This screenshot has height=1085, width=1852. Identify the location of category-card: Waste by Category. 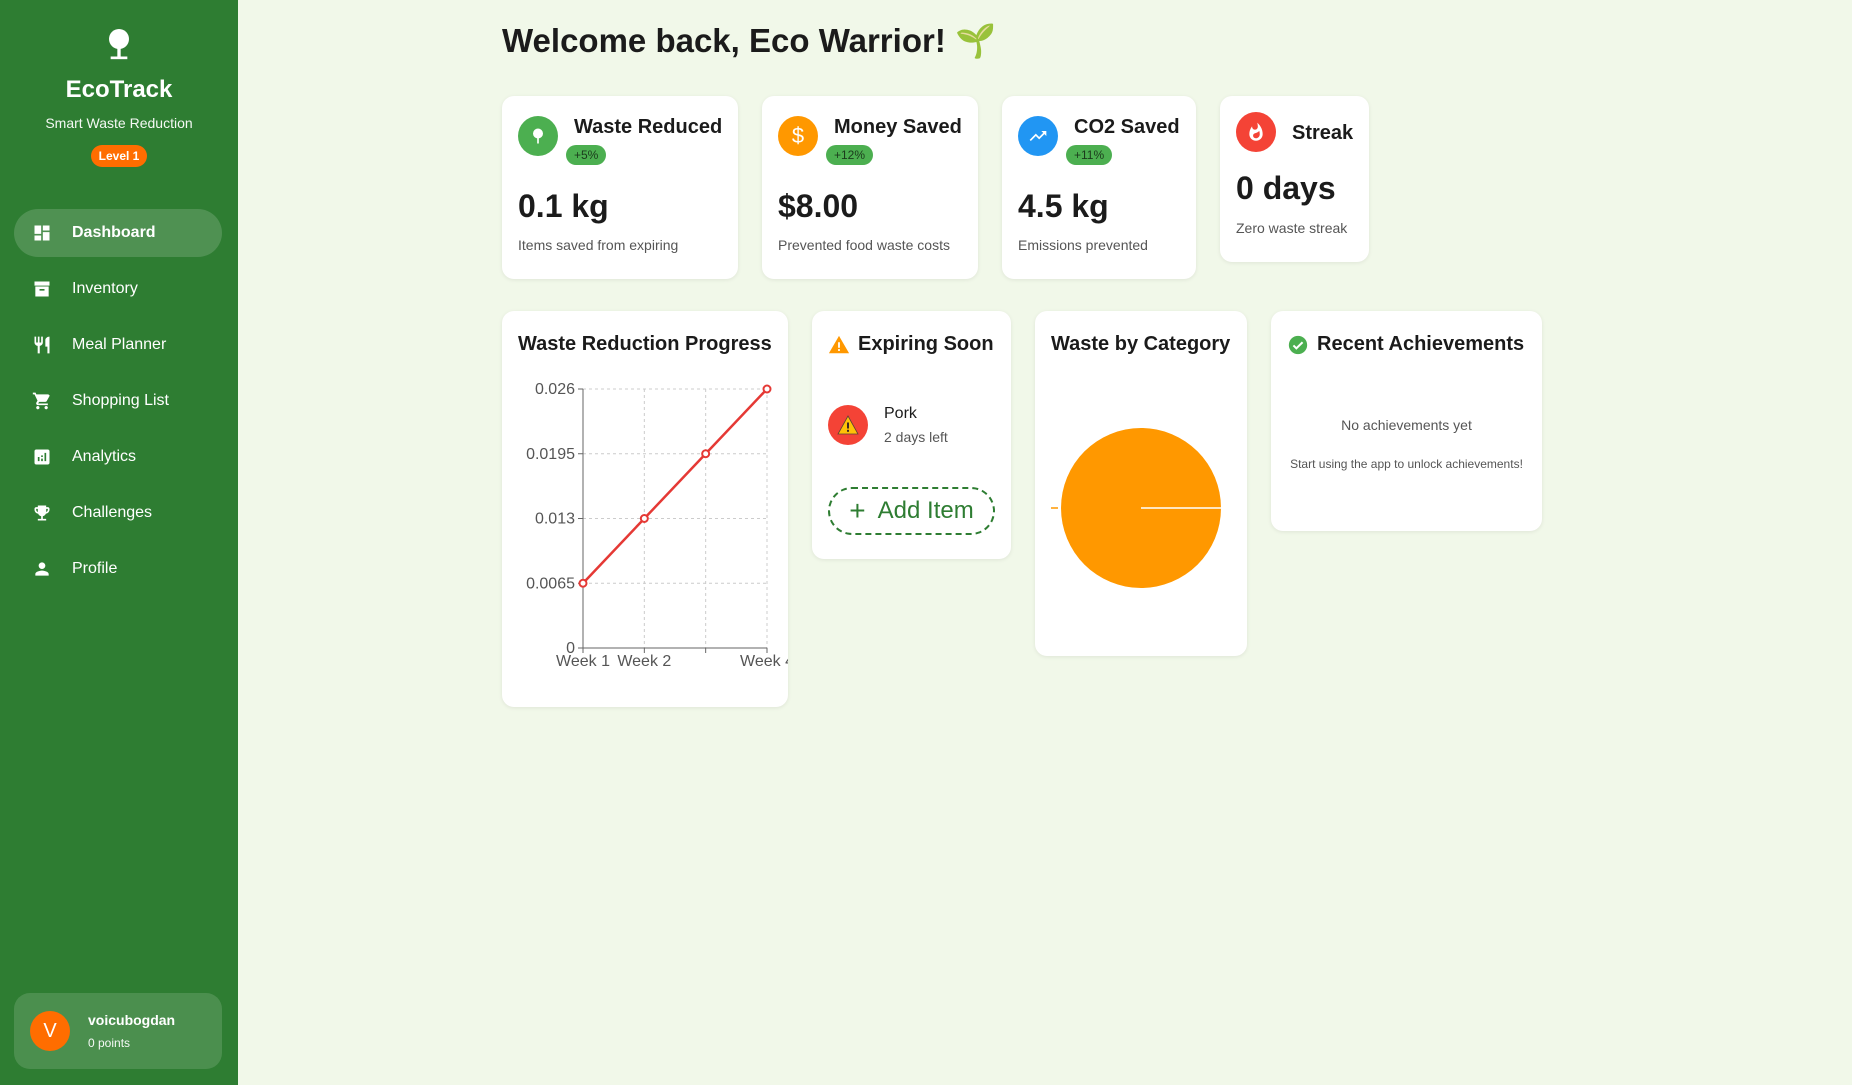
(1141, 483).